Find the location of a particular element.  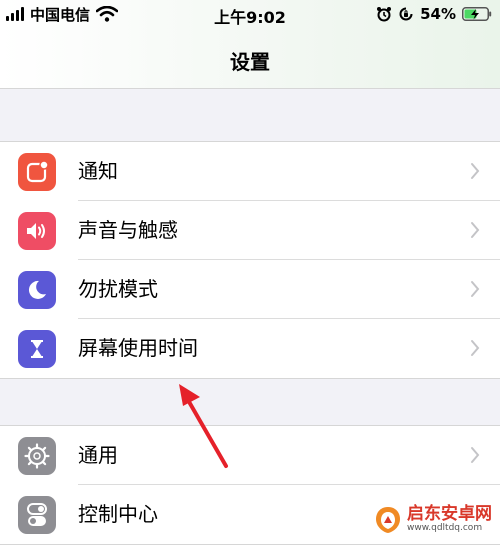

settings-row-screen-time: 屏幕使用时间 is located at coordinates (250, 348).